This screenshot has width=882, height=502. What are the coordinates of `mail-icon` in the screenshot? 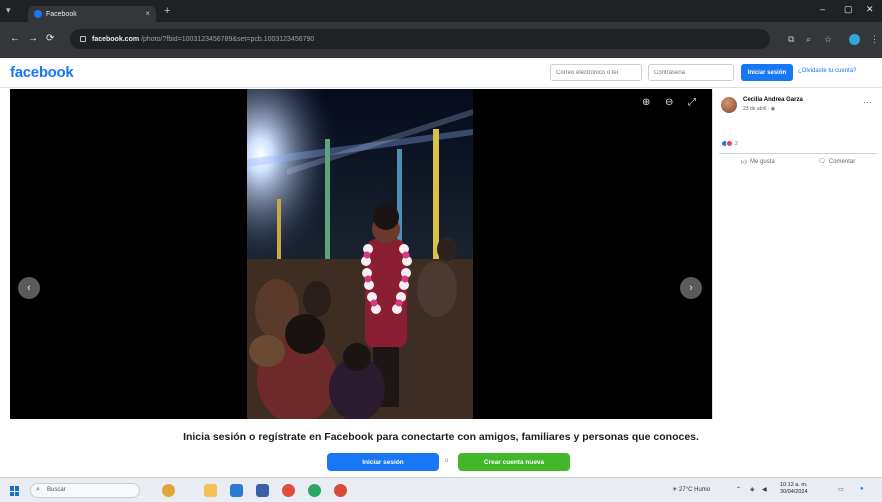 It's located at (262, 490).